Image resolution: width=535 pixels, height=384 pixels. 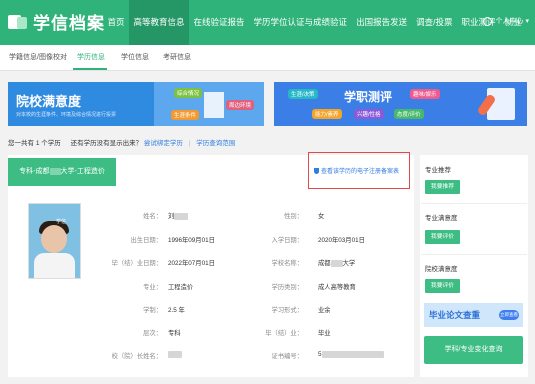 I want to click on tab-degree-info: 学位信息, so click(x=135, y=58).